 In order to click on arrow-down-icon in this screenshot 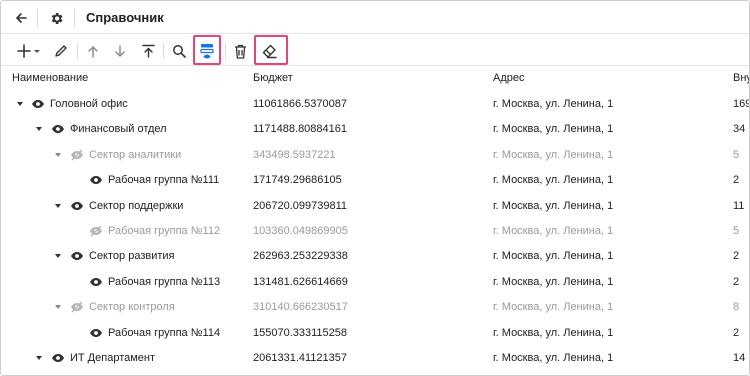, I will do `click(120, 50)`.